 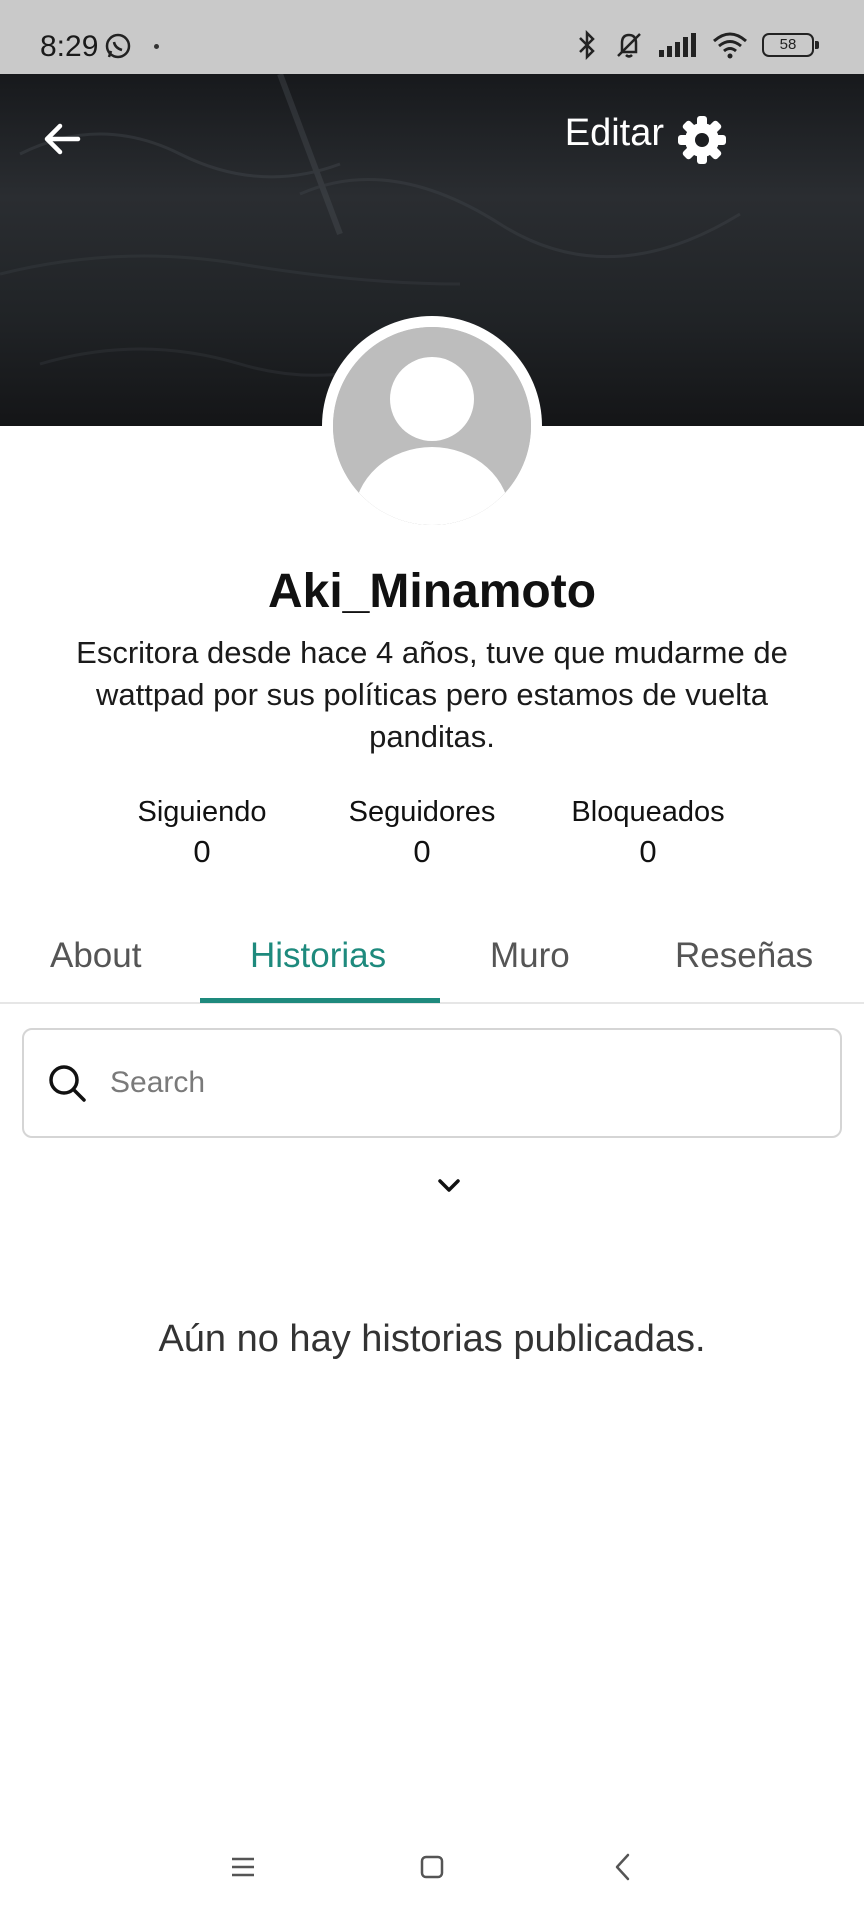 I want to click on chevron-down-icon, so click(x=449, y=1185).